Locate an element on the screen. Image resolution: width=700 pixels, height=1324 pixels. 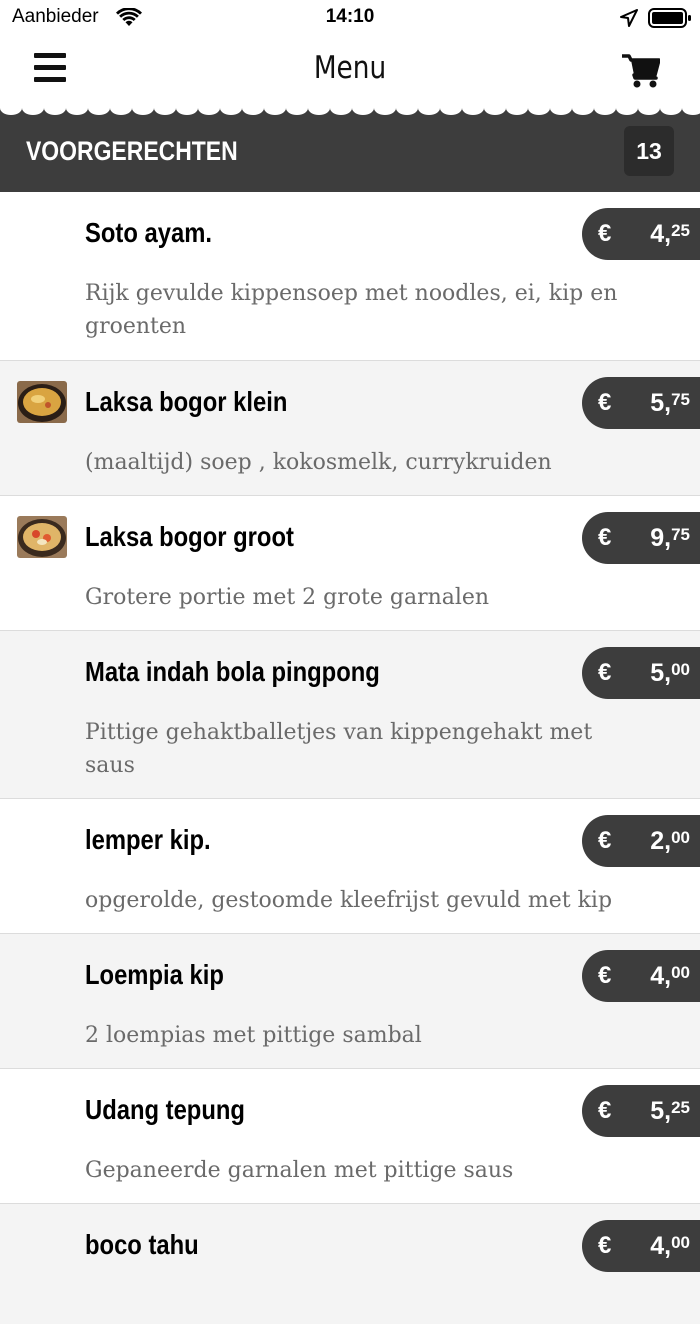
category-title: VOORGERECHTEN is located at coordinates (132, 151).